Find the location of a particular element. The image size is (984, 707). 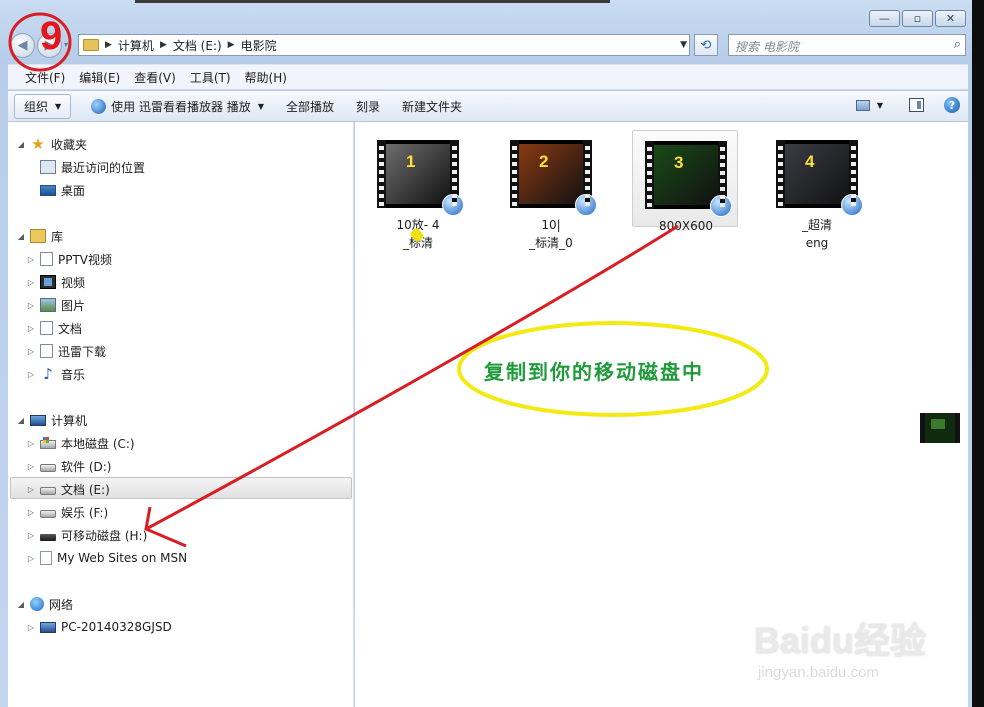

page-icon is located at coordinates (46, 558).